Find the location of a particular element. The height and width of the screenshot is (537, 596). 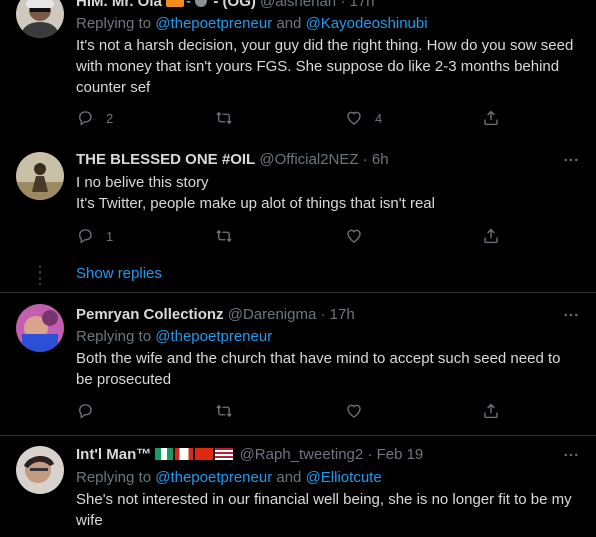

reply-button is located at coordinates (85, 411).